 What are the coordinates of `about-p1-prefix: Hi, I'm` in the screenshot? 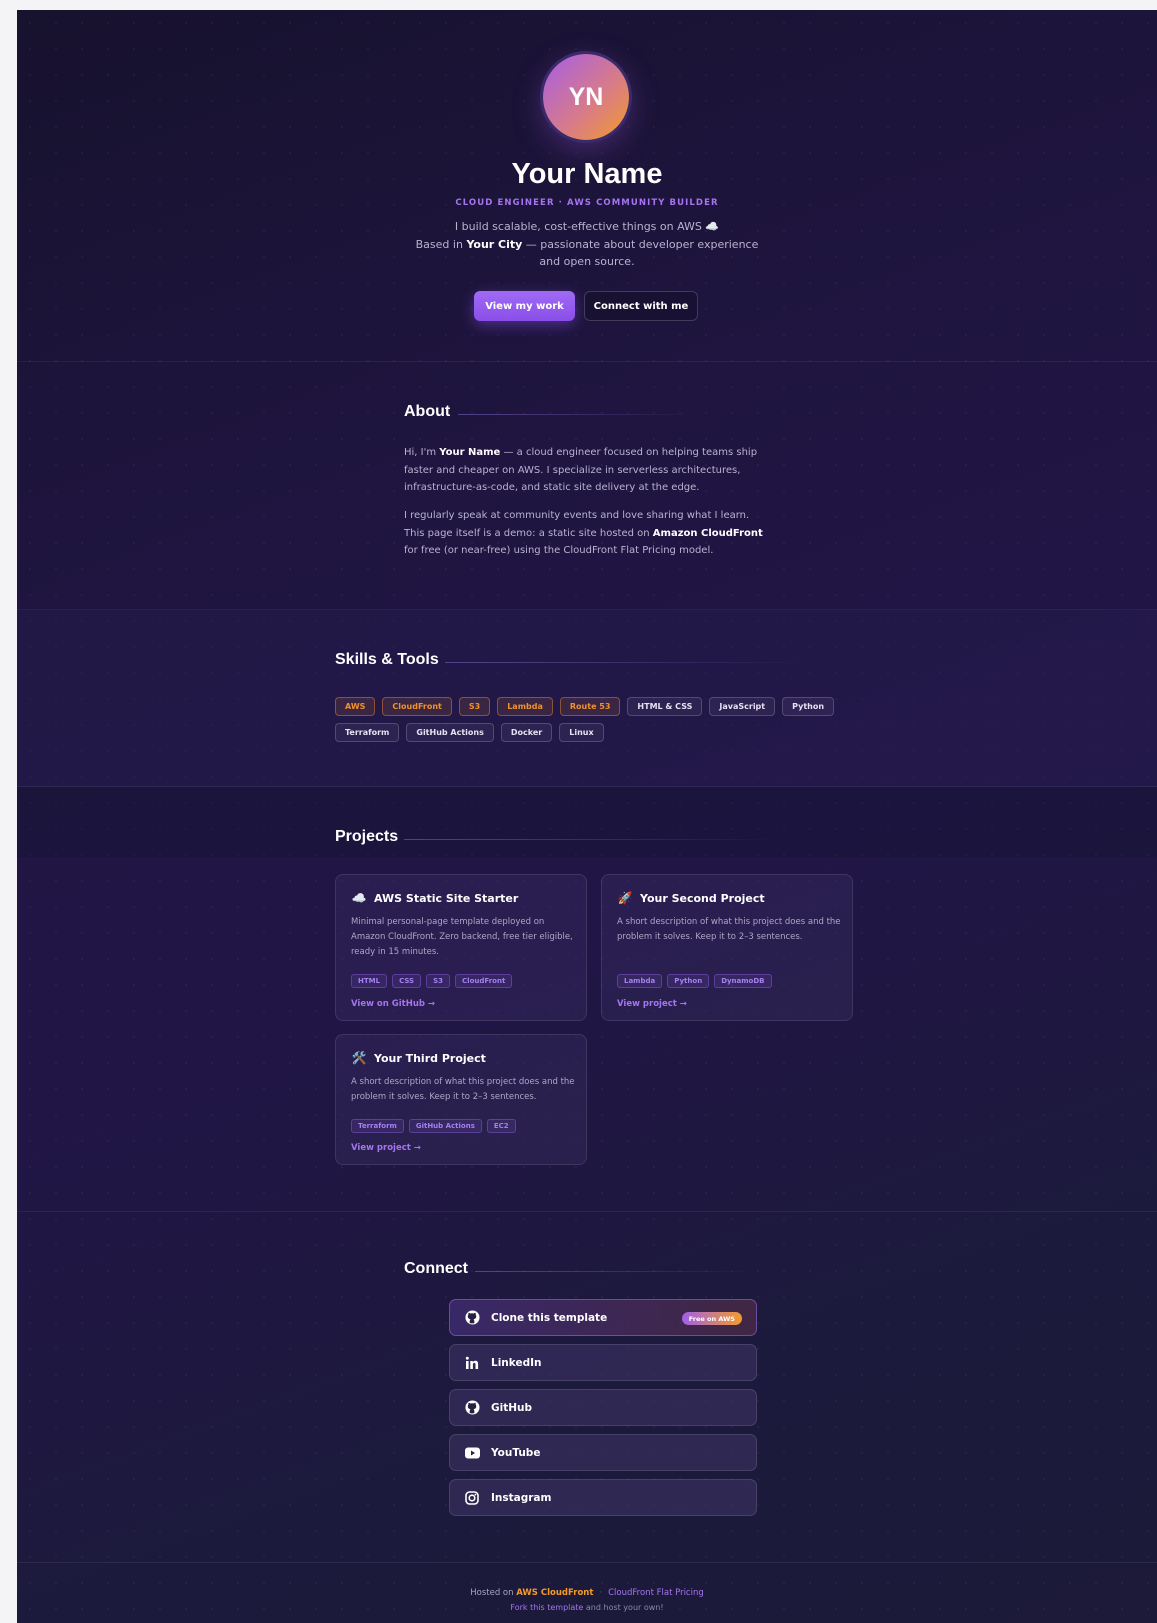 It's located at (422, 452).